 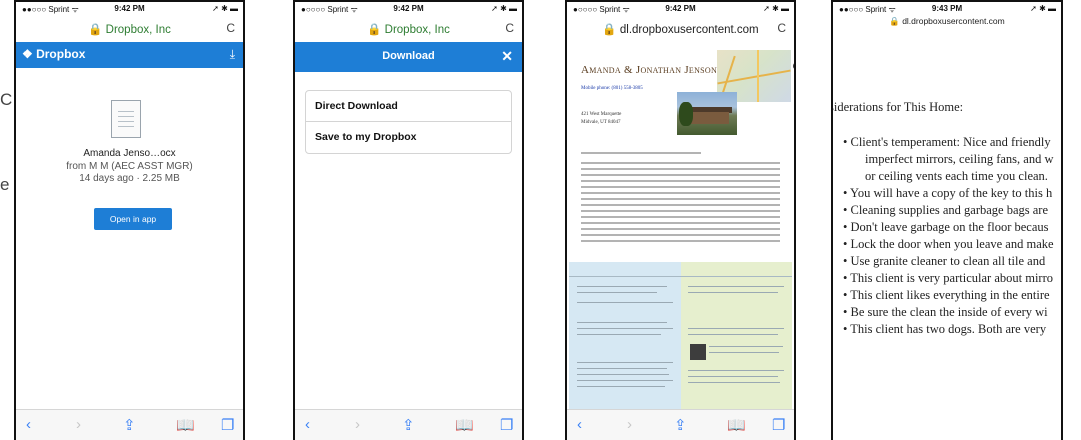 I want to click on document-address-1: 421 West Marquette, so click(x=601, y=114).